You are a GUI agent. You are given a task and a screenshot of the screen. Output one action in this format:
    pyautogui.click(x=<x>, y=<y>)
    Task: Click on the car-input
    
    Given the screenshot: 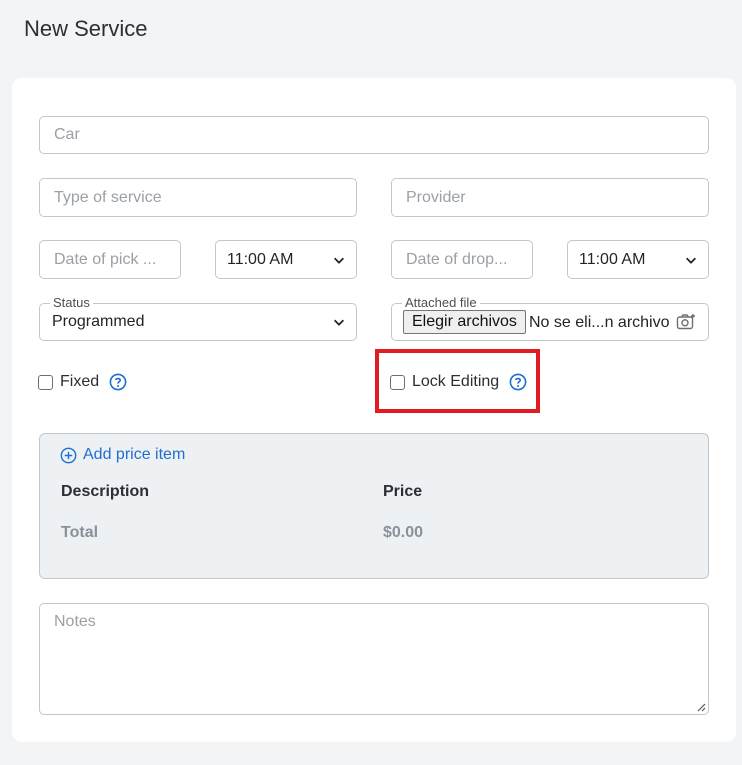 What is the action you would take?
    pyautogui.click(x=374, y=135)
    